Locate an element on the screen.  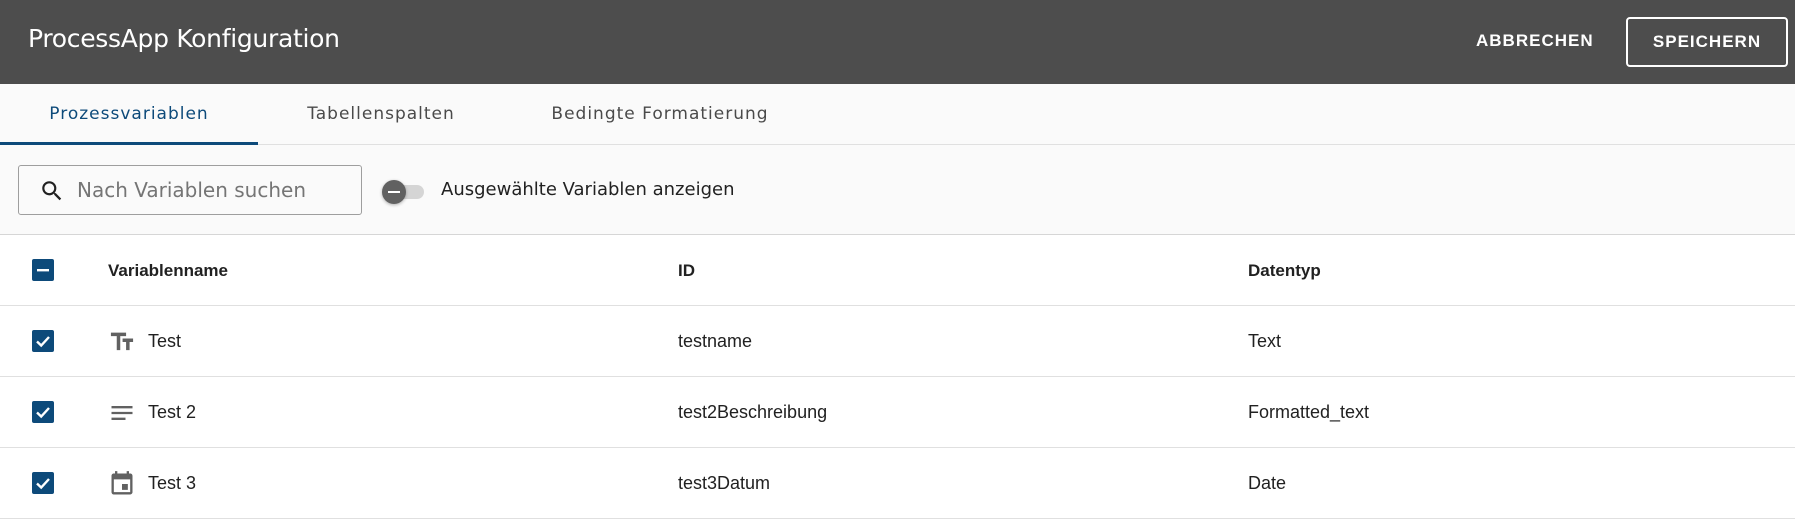
tab-tabellenspalten: Tabellenspalten is located at coordinates (381, 114).